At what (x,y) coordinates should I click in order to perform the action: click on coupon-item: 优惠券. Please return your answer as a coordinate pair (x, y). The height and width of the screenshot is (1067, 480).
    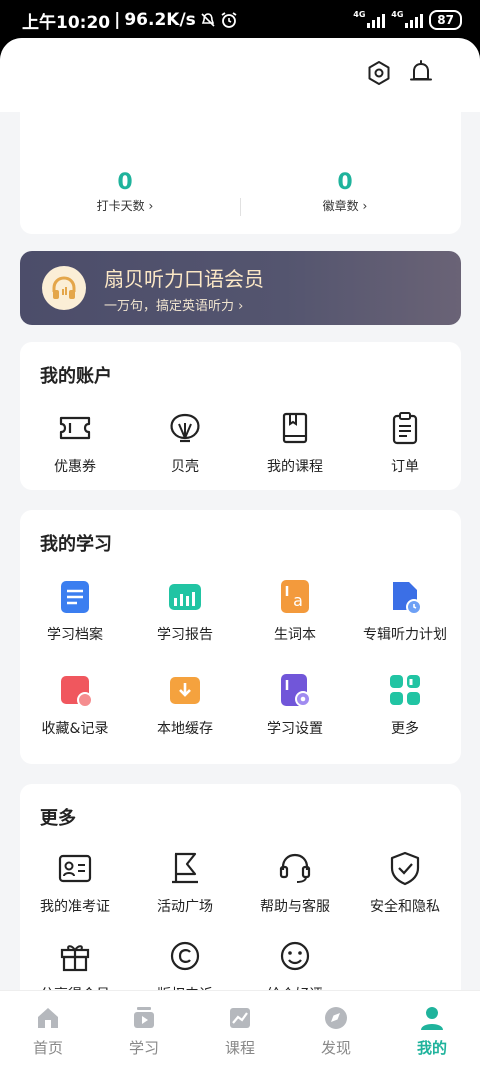
    Looking at the image, I should click on (75, 442).